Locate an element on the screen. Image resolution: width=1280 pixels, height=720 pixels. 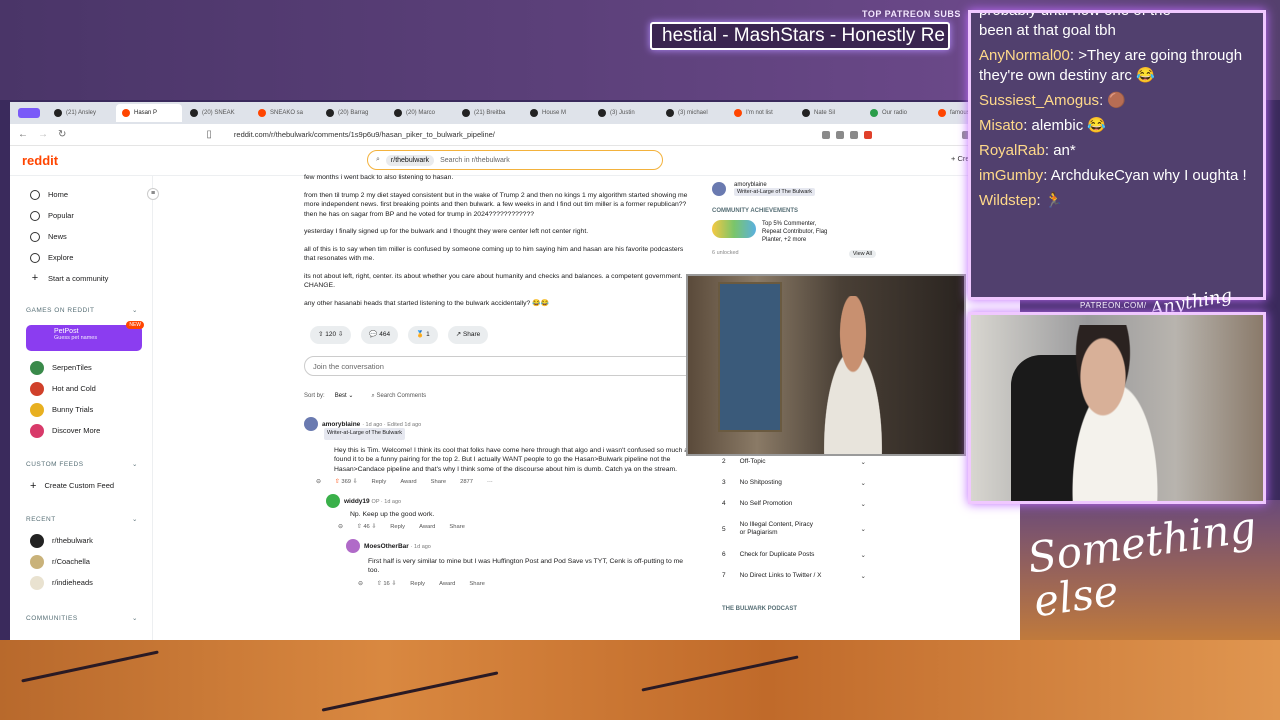
comment-author: MoesOtherBar is located at coordinates (386, 545).